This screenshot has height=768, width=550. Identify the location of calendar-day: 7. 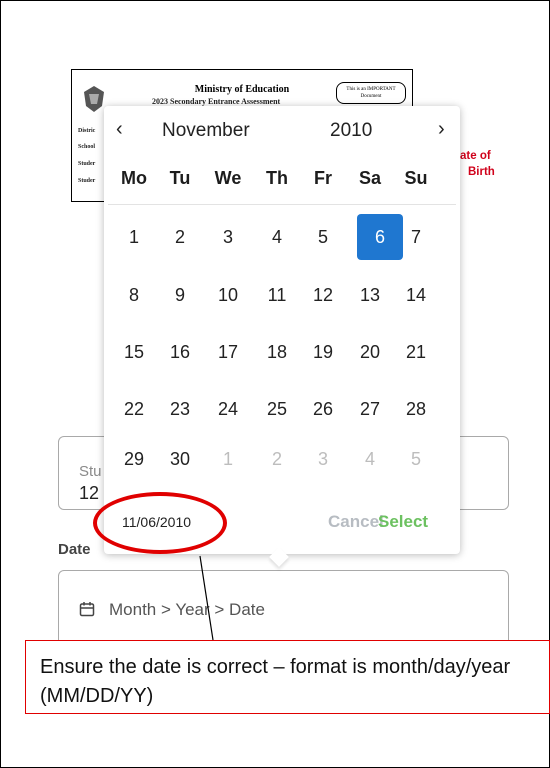
(416, 237).